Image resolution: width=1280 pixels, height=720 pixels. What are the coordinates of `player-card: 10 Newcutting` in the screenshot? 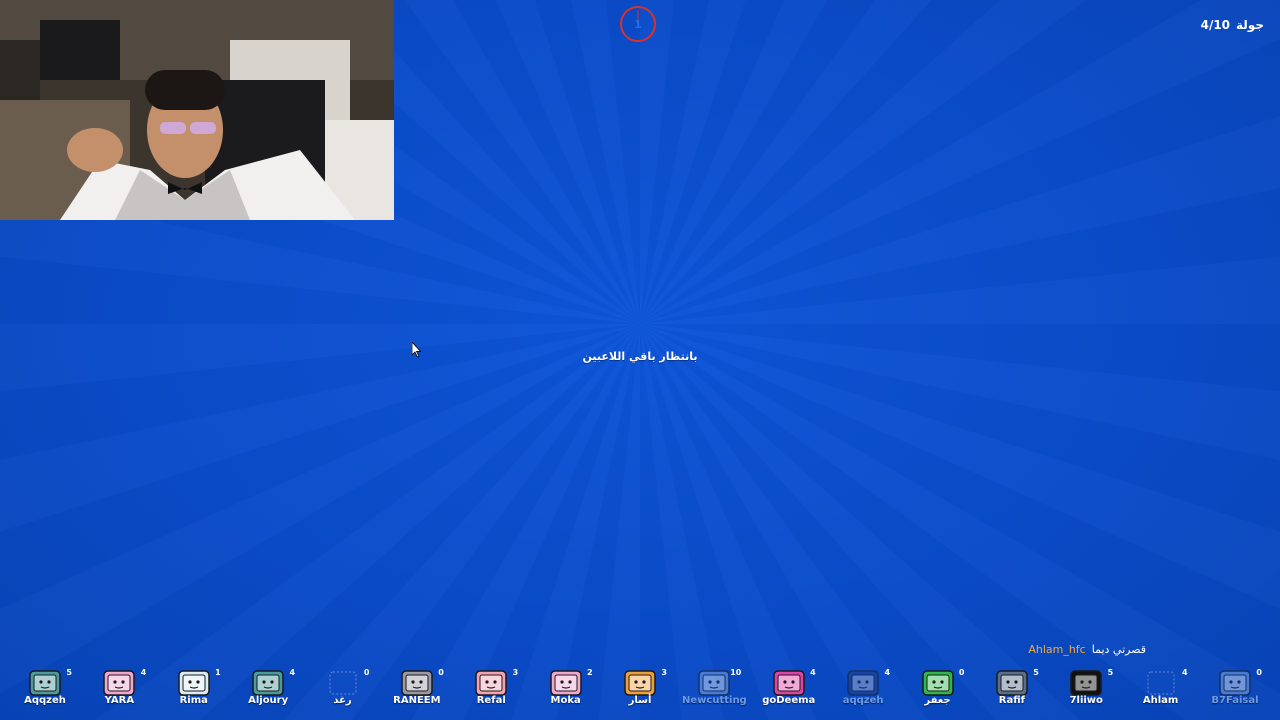 It's located at (714, 690).